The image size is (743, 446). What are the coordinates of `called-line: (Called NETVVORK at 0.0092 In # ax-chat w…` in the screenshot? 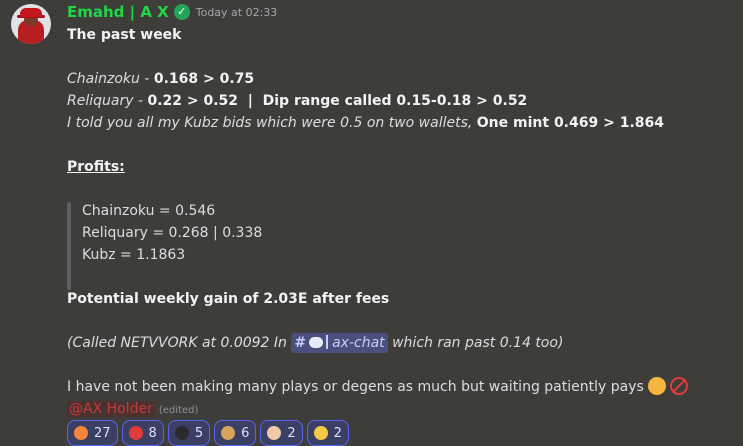 It's located at (315, 343).